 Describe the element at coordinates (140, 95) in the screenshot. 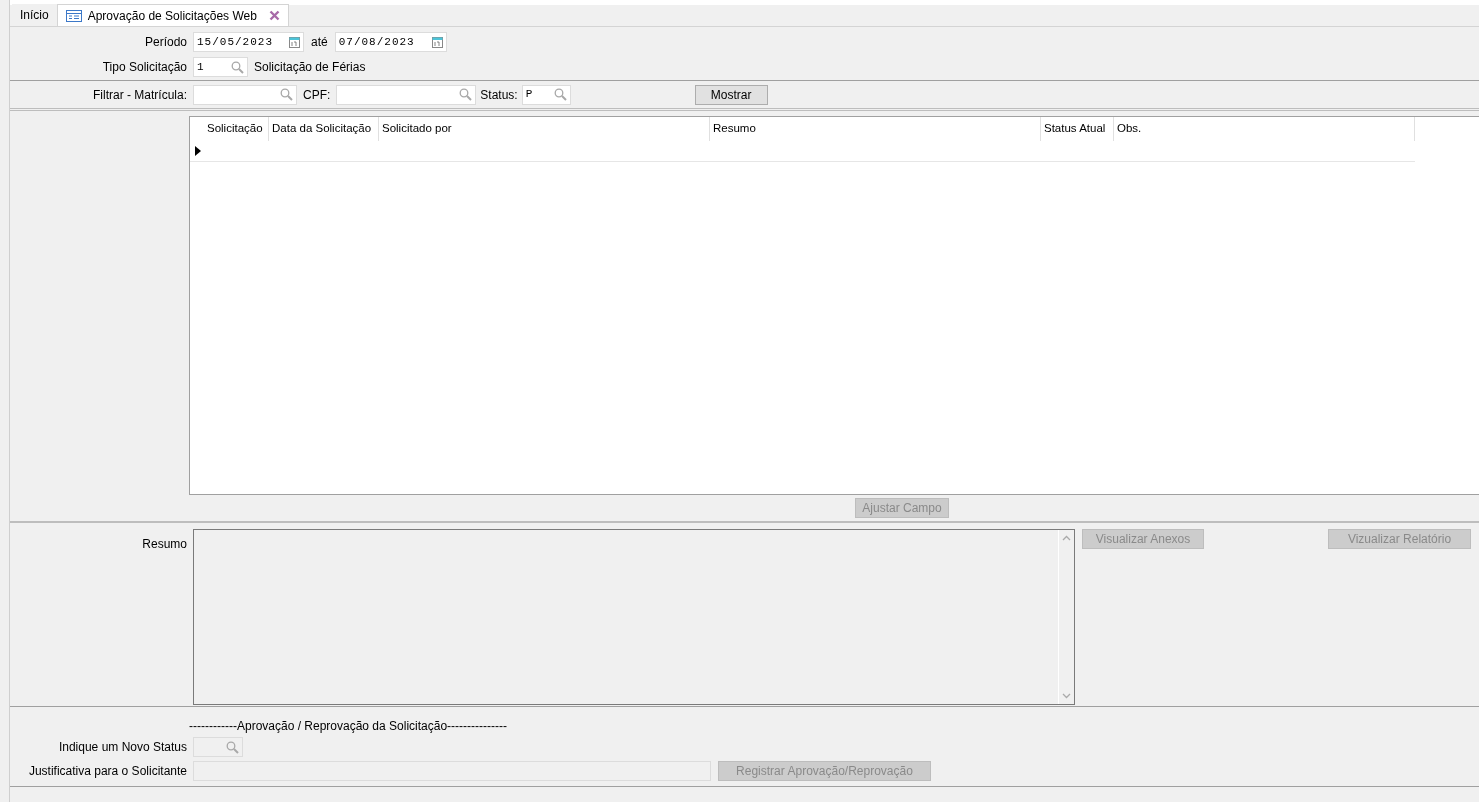

I see `field-label: Filtrar - Matrícula:` at that location.